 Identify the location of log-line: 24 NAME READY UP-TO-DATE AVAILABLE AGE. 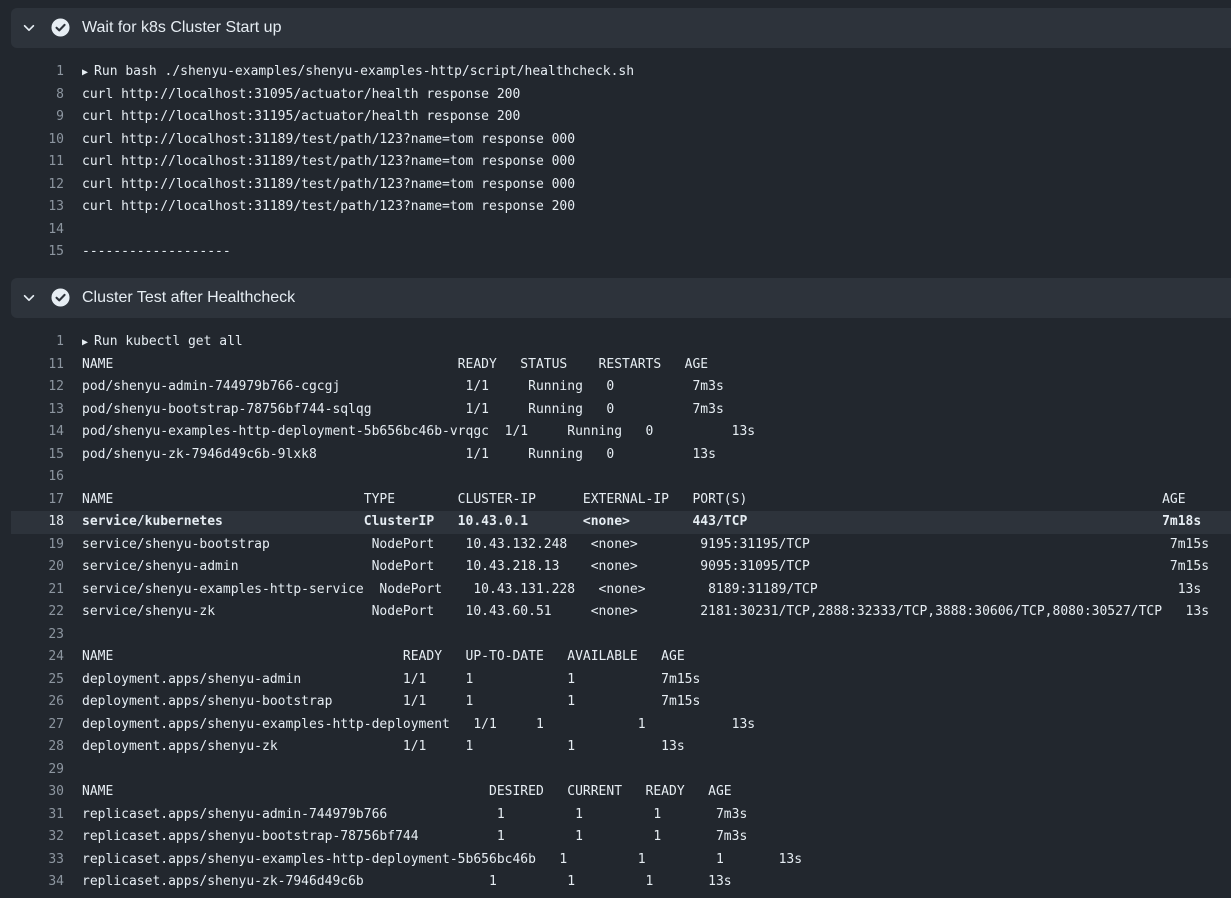
(615, 657).